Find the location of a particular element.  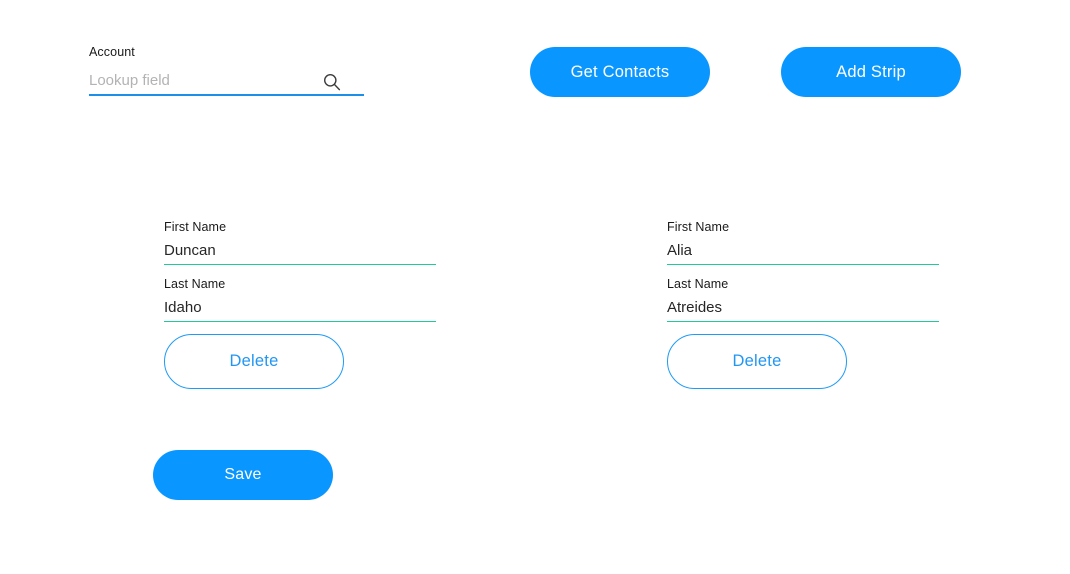

account-lookup-row is located at coordinates (226, 82).